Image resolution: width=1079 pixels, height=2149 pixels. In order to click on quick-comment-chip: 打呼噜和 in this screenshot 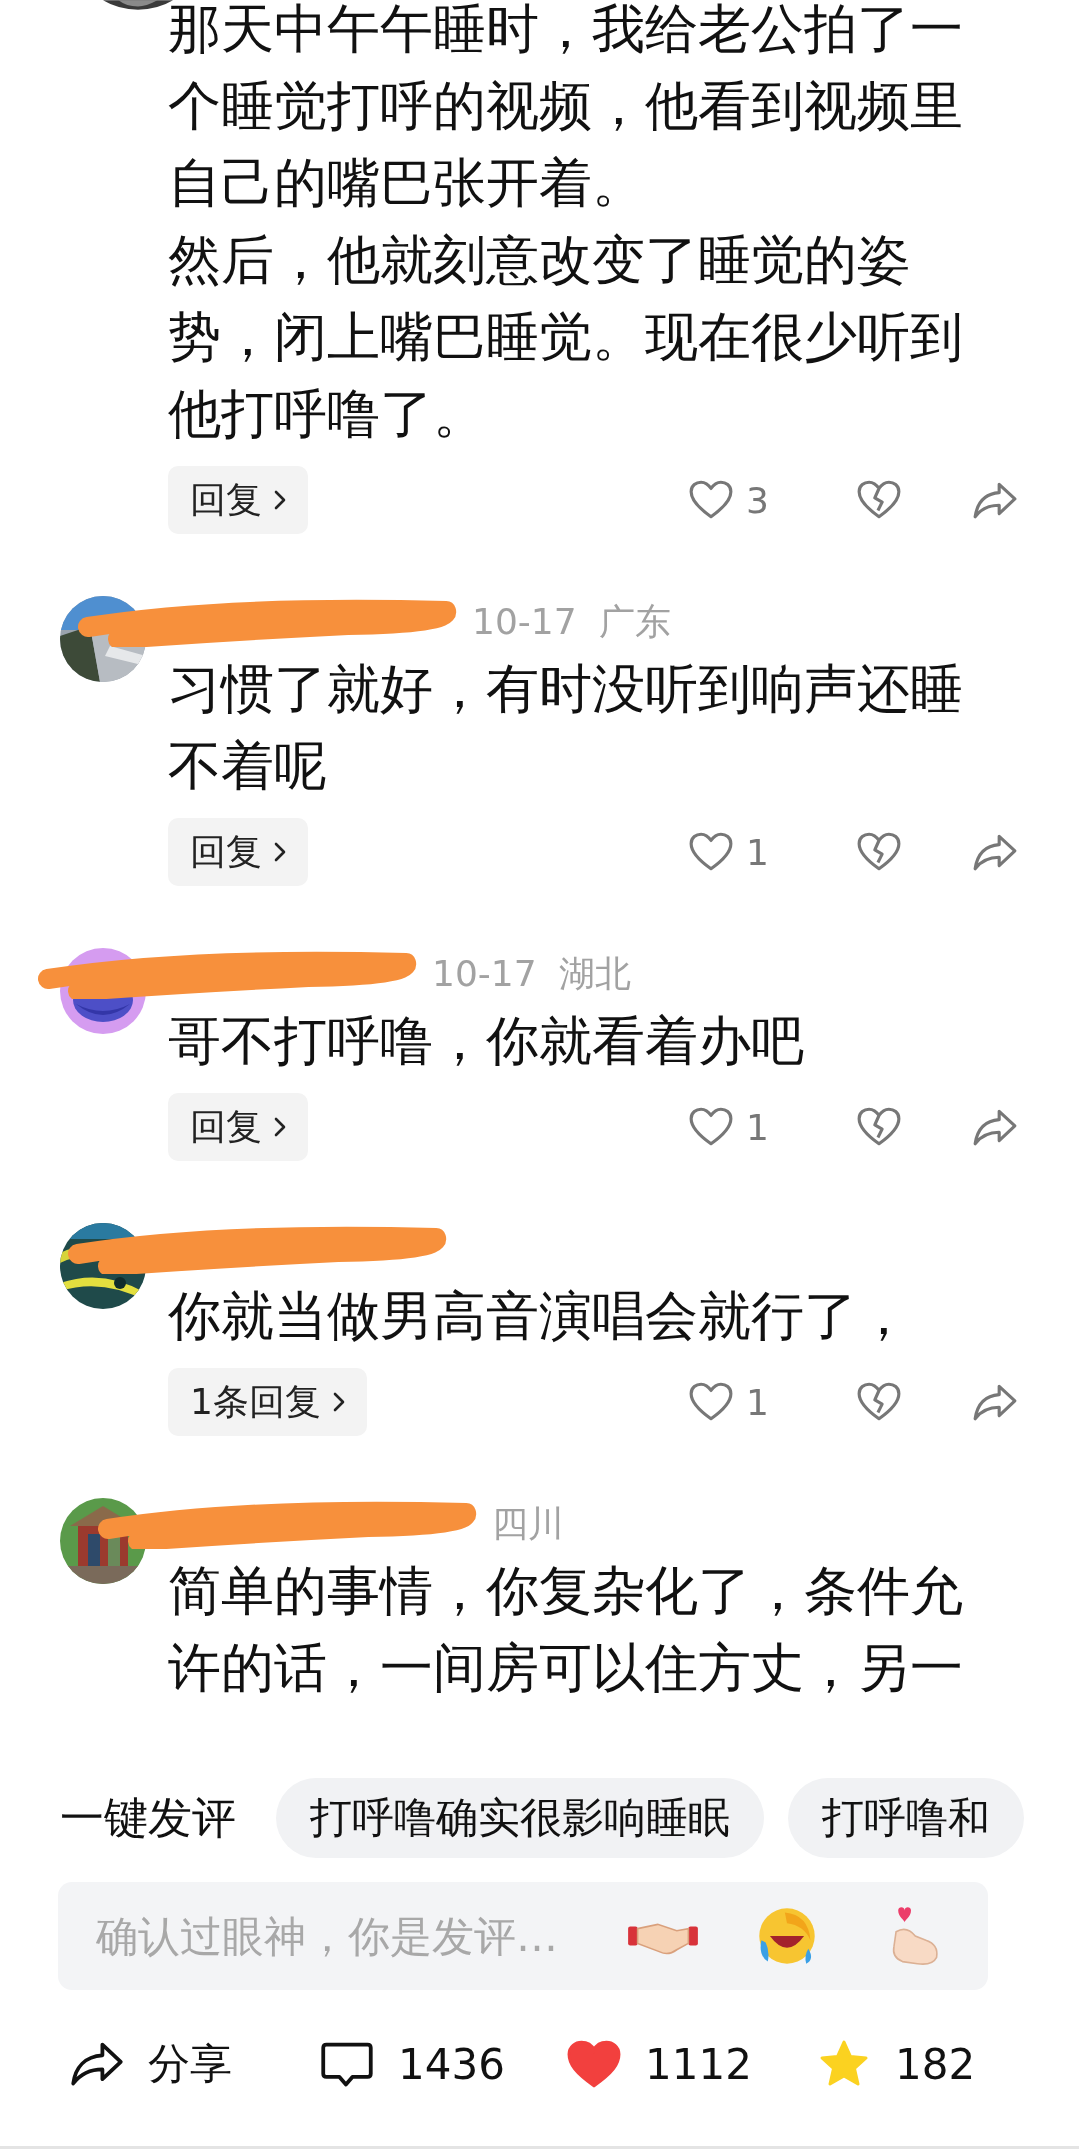, I will do `click(906, 1818)`.